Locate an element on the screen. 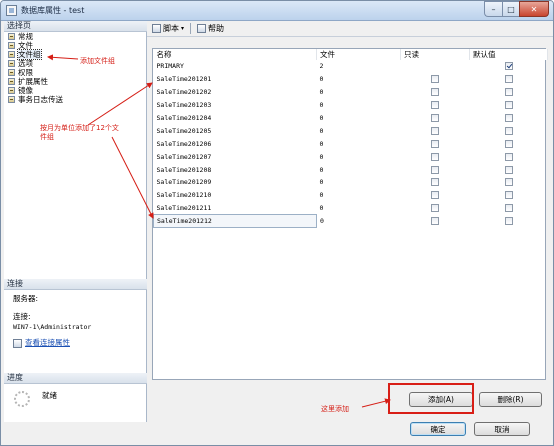  page-list: 常规 文件 文件组 选项 权限 扩展属性 镜像 事务日志传送 is located at coordinates (75, 68).